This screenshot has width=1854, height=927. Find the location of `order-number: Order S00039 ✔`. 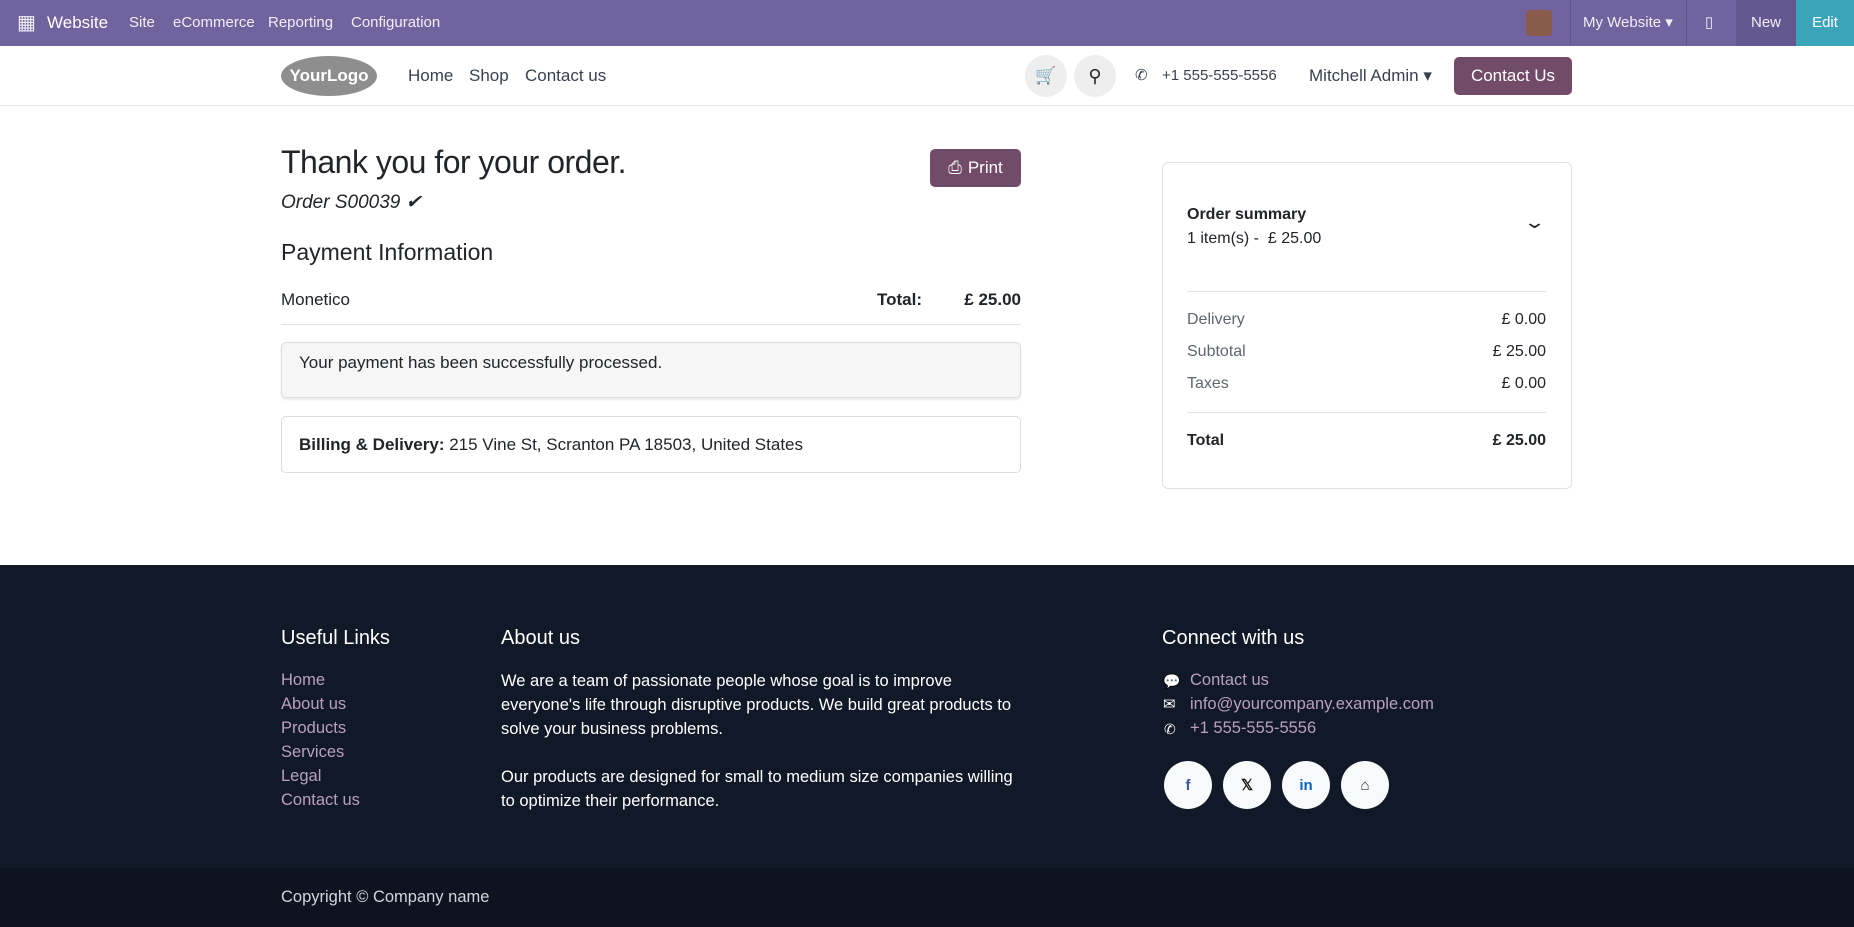

order-number: Order S00039 ✔ is located at coordinates (351, 202).